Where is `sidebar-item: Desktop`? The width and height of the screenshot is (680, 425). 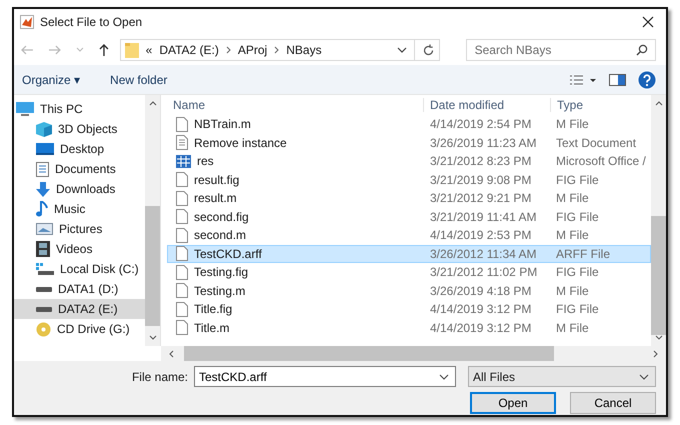
sidebar-item: Desktop is located at coordinates (79, 149).